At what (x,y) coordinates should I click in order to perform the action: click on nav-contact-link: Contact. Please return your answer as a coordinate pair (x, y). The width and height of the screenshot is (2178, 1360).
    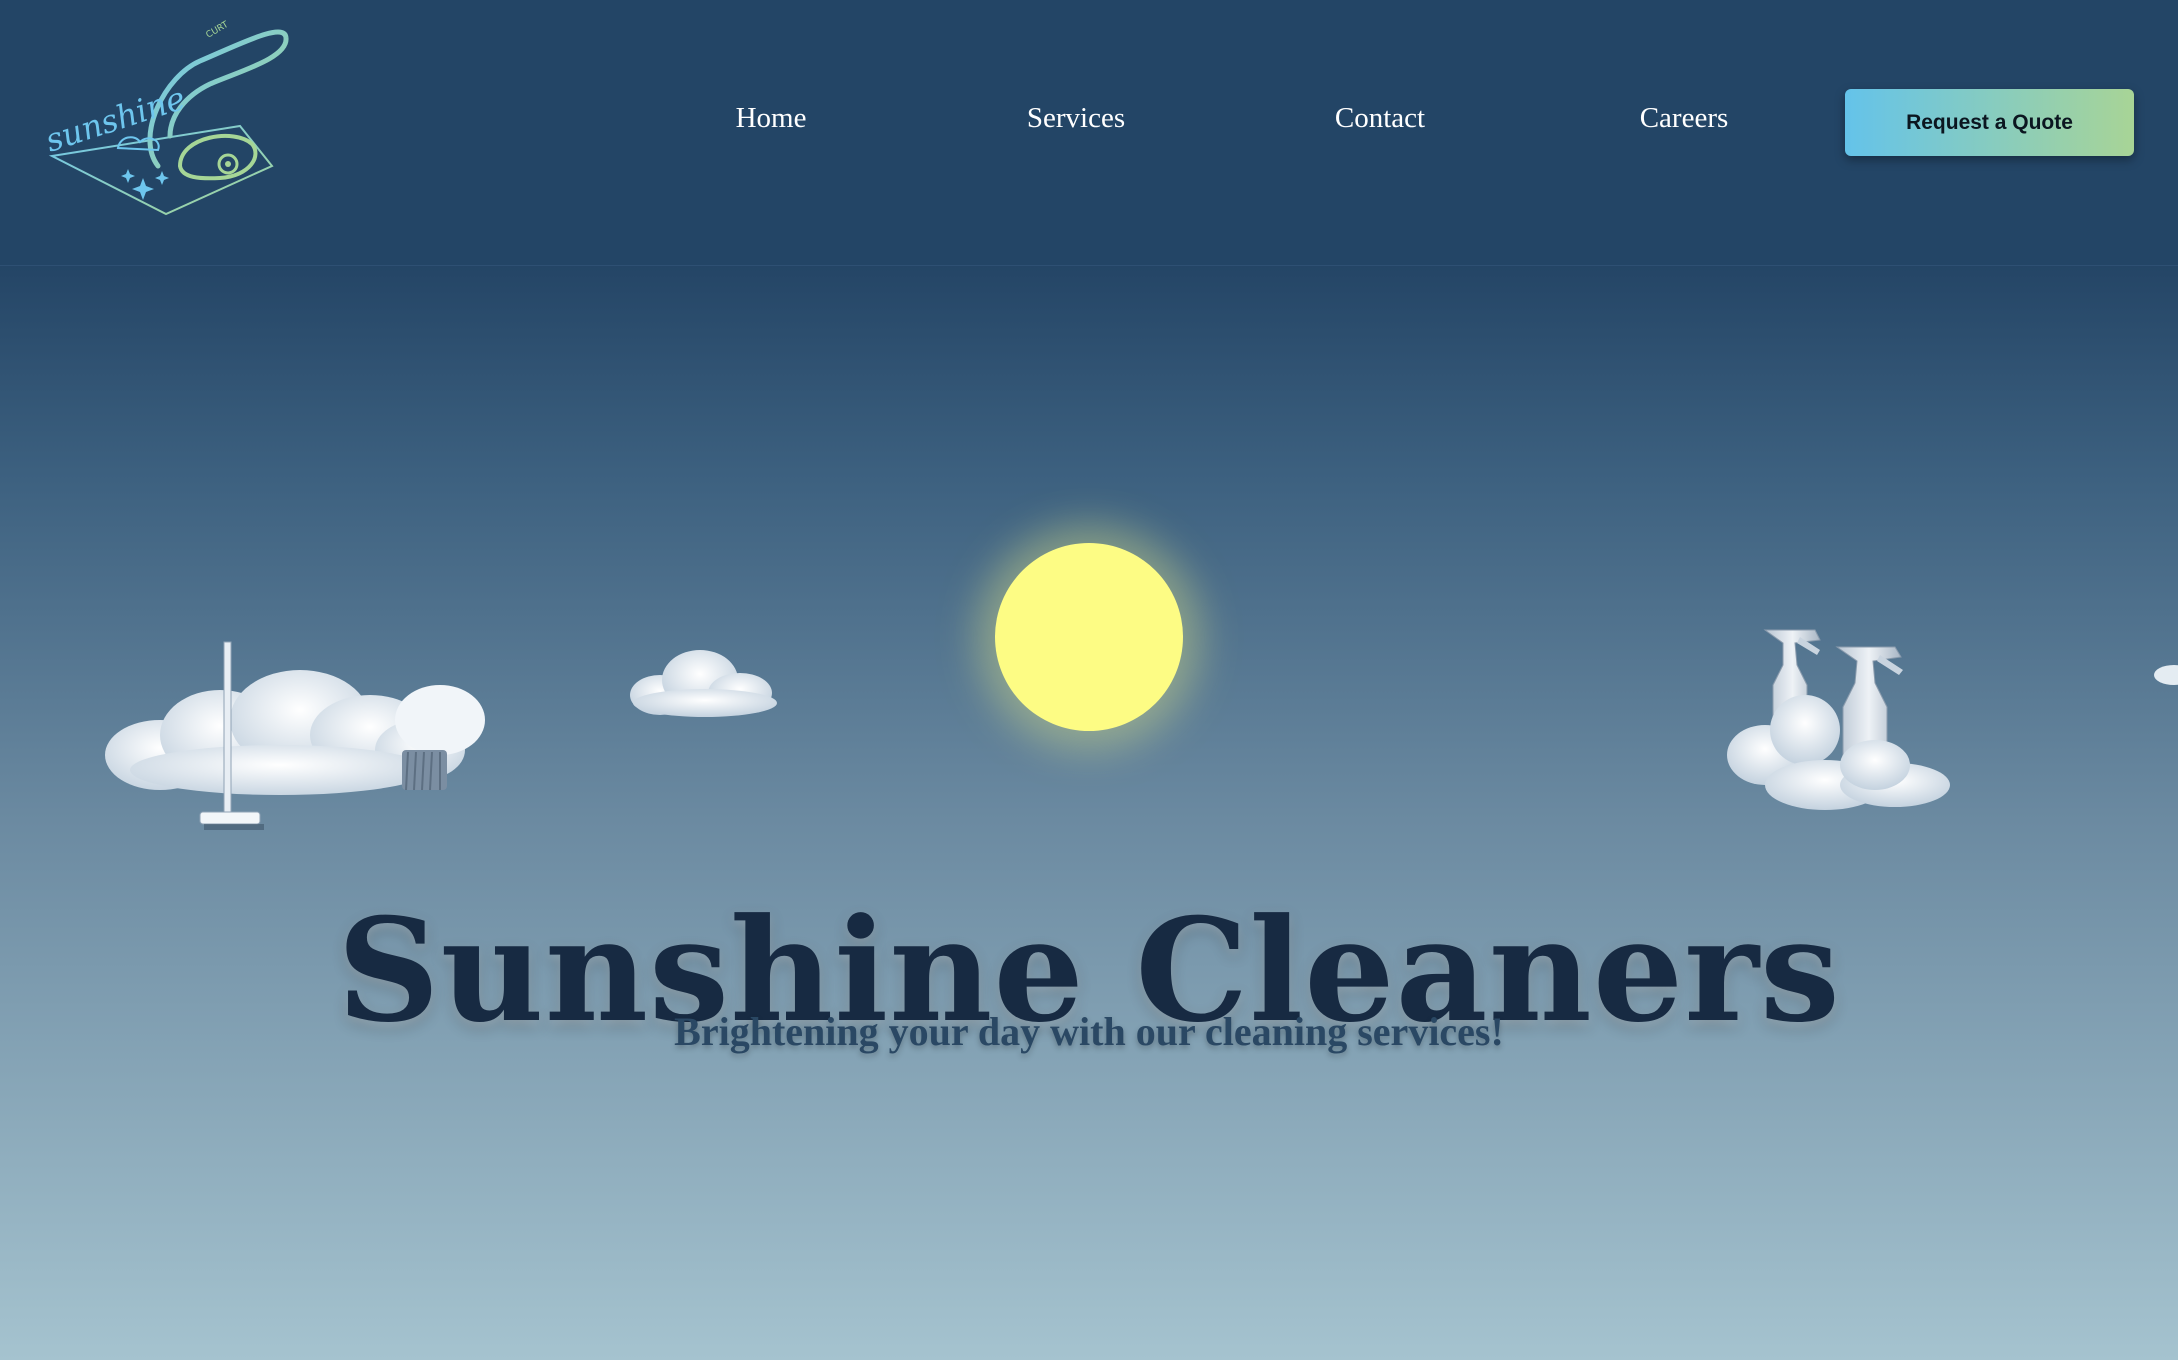
    Looking at the image, I should click on (1380, 118).